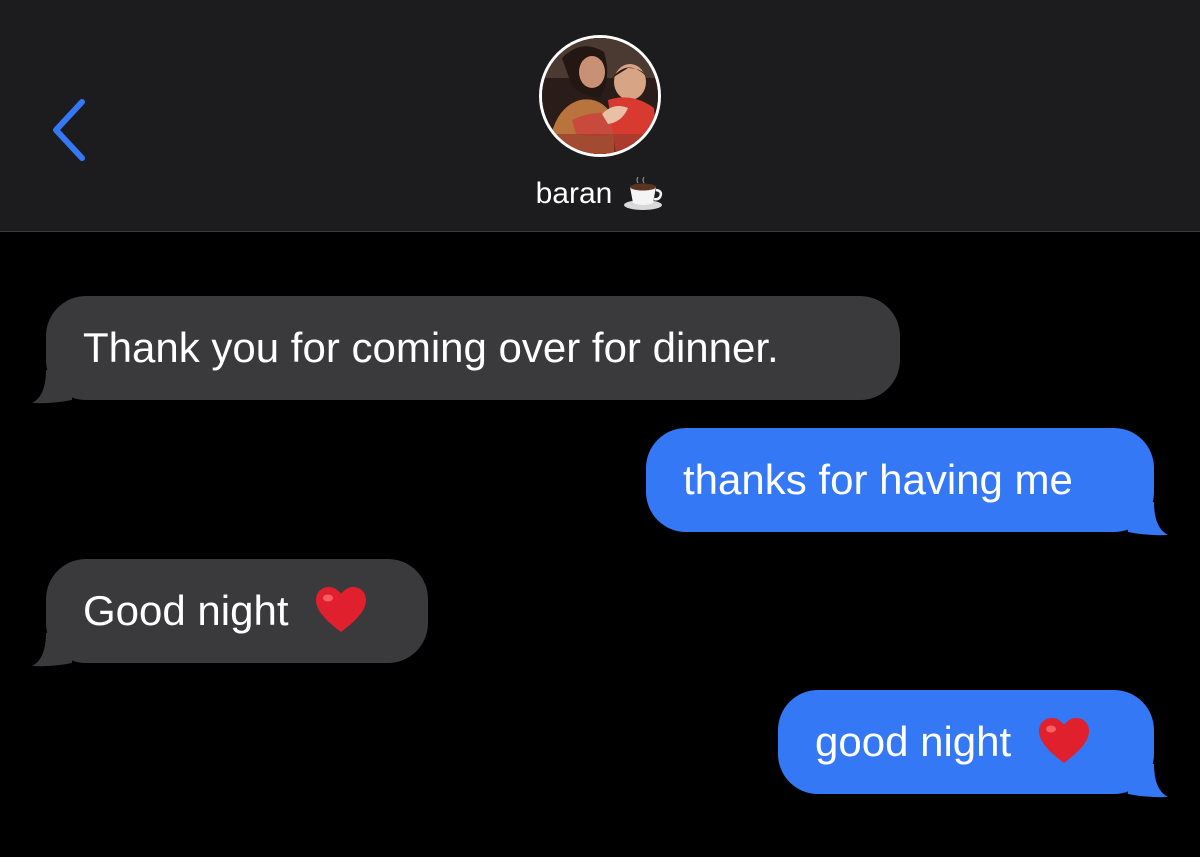 The image size is (1200, 857). I want to click on coffee-cup-icon, so click(643, 193).